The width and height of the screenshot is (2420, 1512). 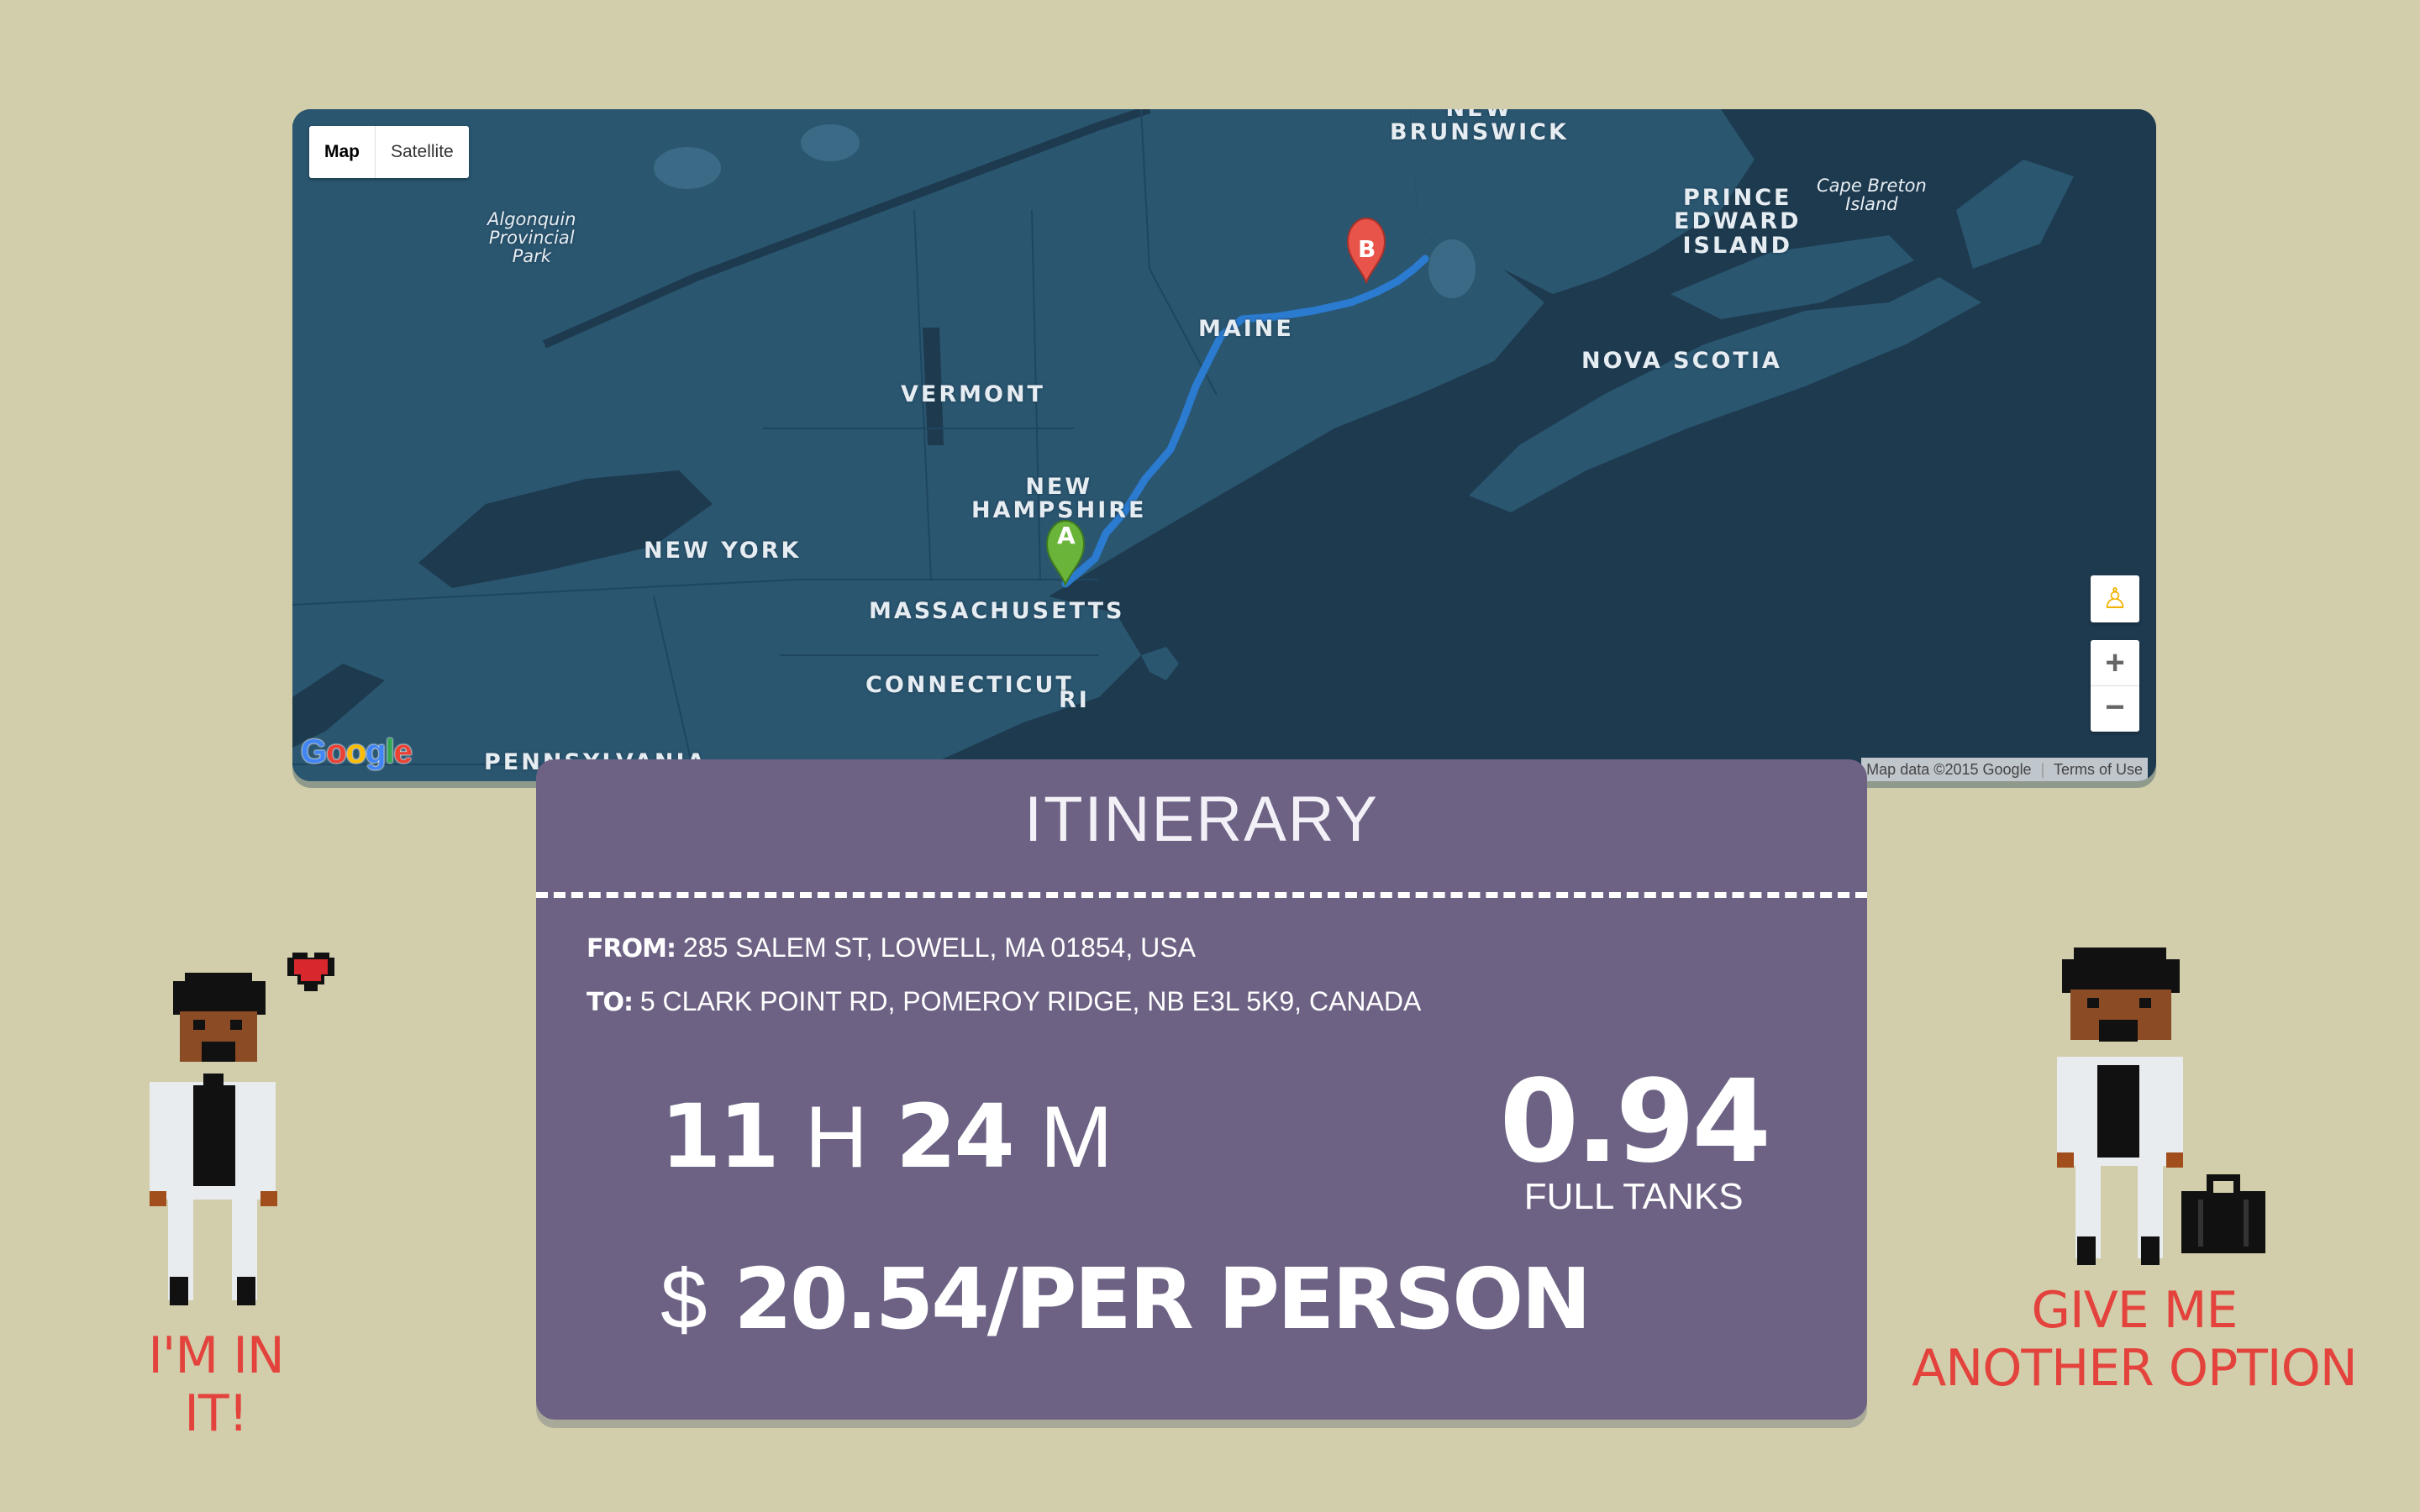 What do you see at coordinates (886, 1136) in the screenshot?
I see `trip-duration: 11 H 24 M` at bounding box center [886, 1136].